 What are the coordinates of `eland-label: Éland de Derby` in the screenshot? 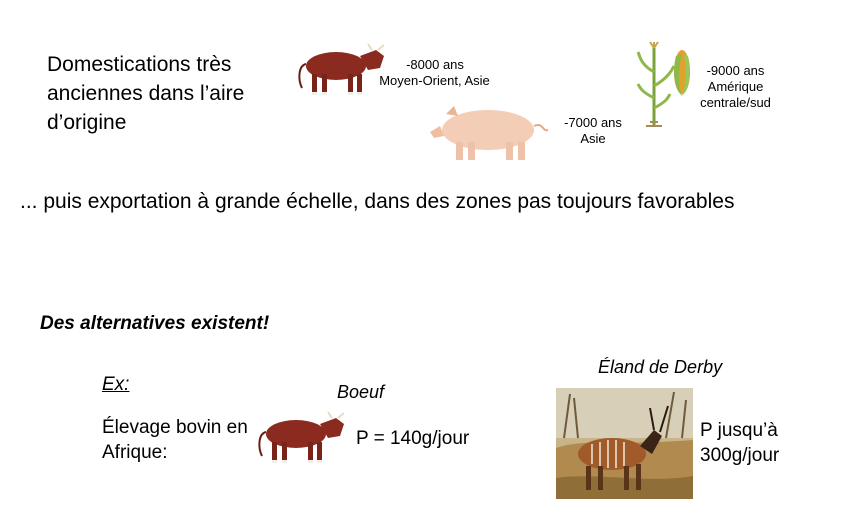 It's located at (660, 367).